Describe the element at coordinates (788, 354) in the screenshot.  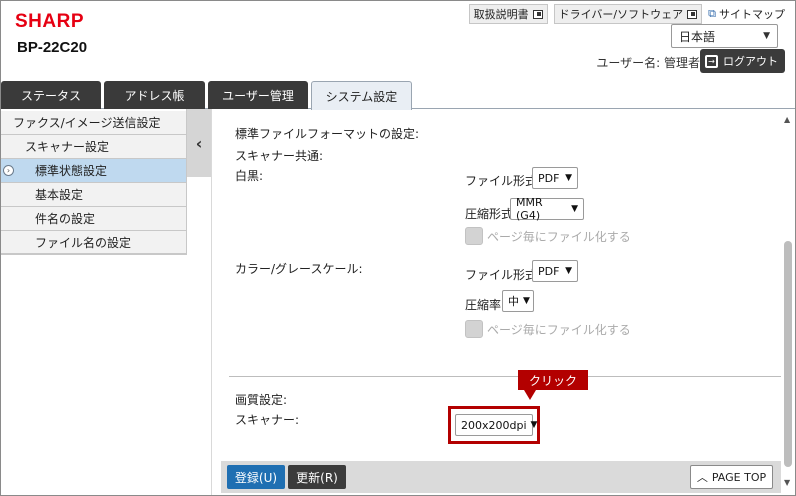
I see `scrollbar-thumb` at that location.